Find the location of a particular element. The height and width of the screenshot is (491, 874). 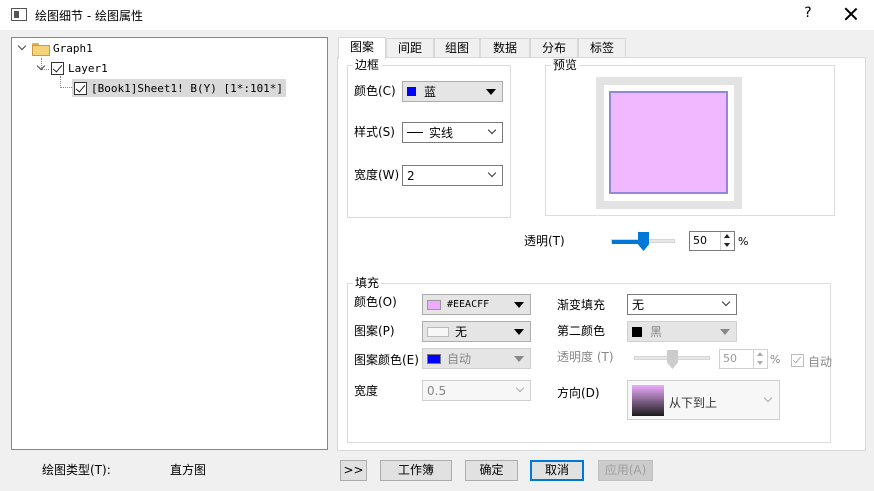

gradient-opacity-unit: % is located at coordinates (775, 359).